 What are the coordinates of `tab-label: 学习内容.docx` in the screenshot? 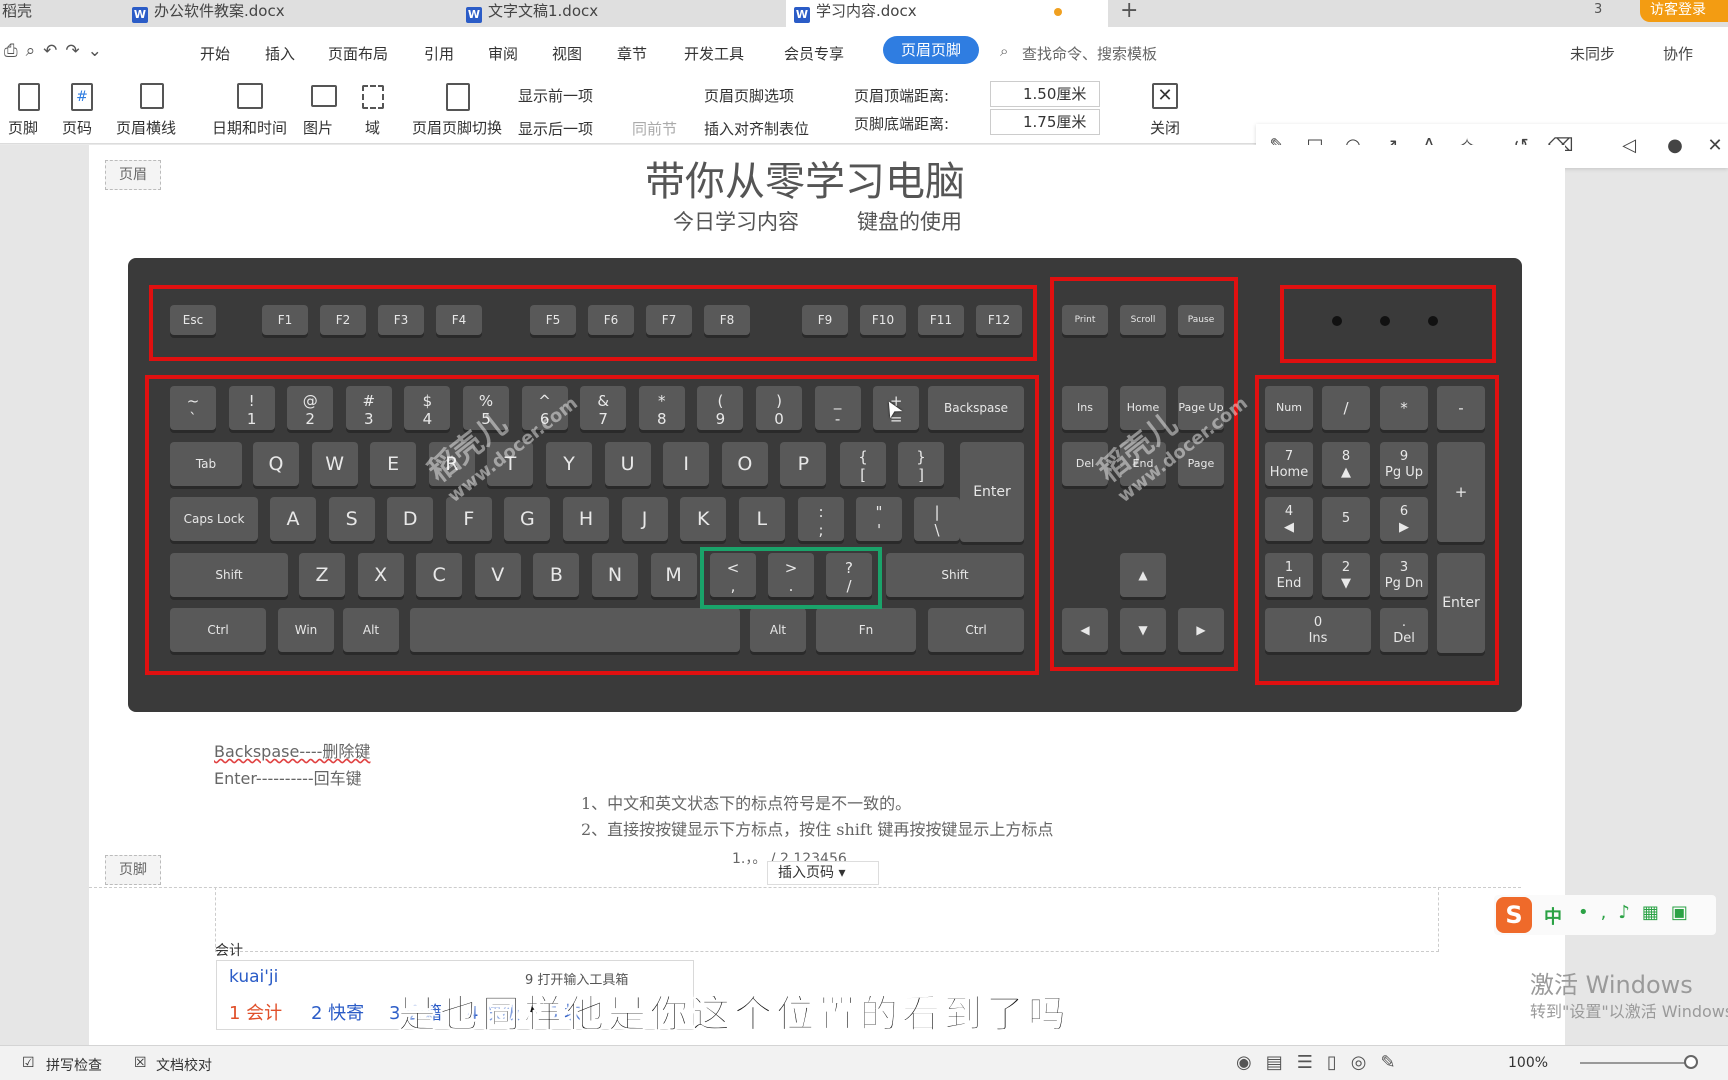 It's located at (866, 11).